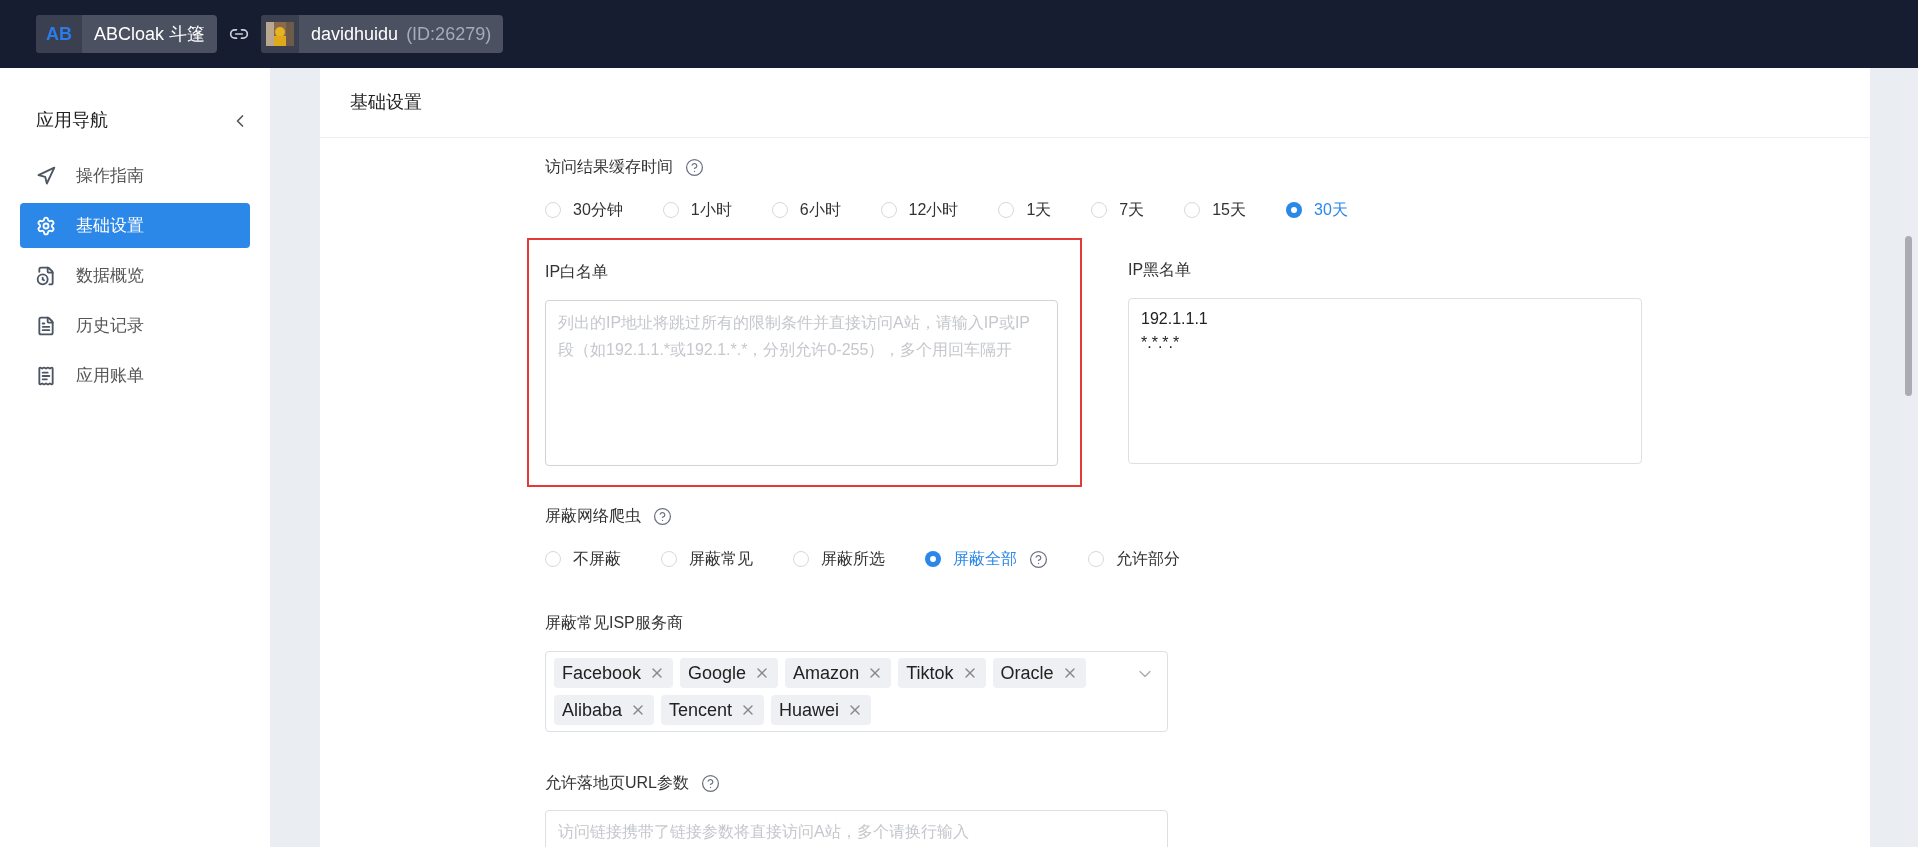 The width and height of the screenshot is (1918, 847). What do you see at coordinates (59, 34) in the screenshot?
I see `app-logo: AB` at bounding box center [59, 34].